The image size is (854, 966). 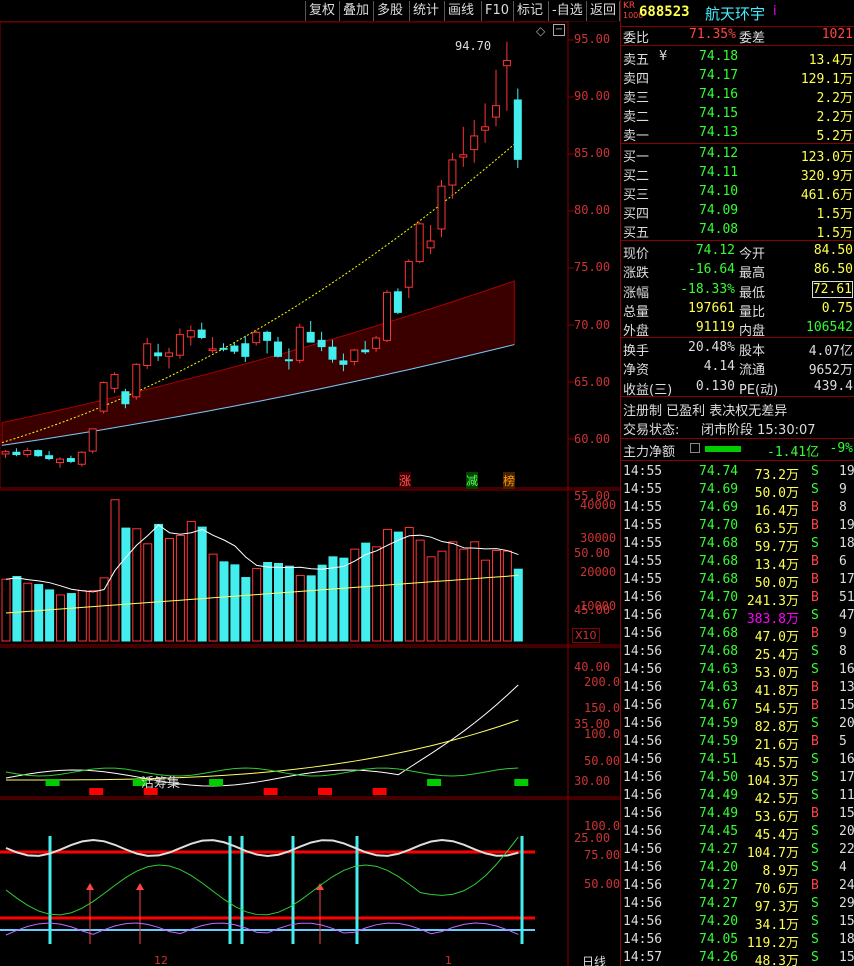 I want to click on stock-code: 688523, so click(x=664, y=12).